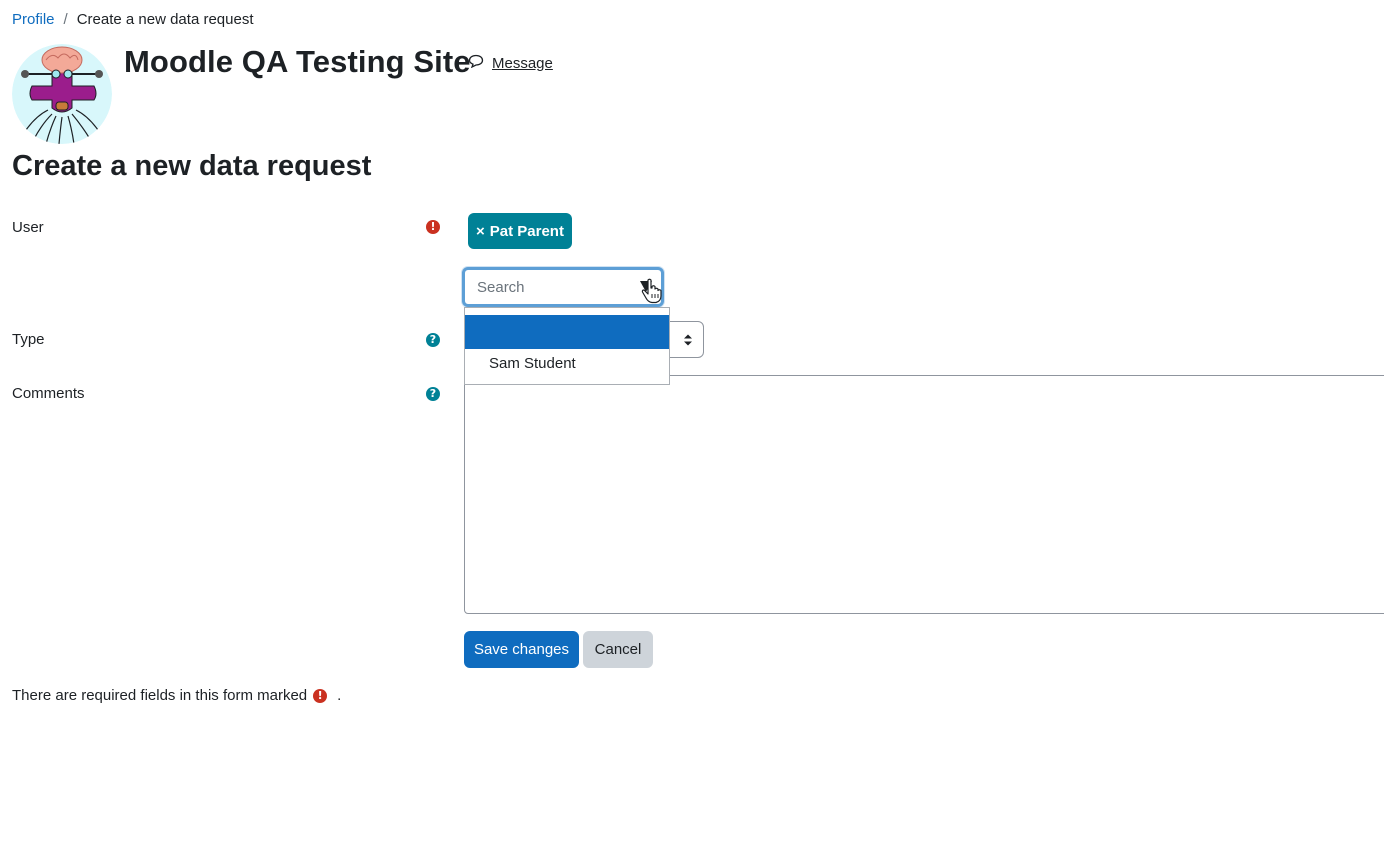  What do you see at coordinates (339, 695) in the screenshot?
I see `required-note-period: .` at bounding box center [339, 695].